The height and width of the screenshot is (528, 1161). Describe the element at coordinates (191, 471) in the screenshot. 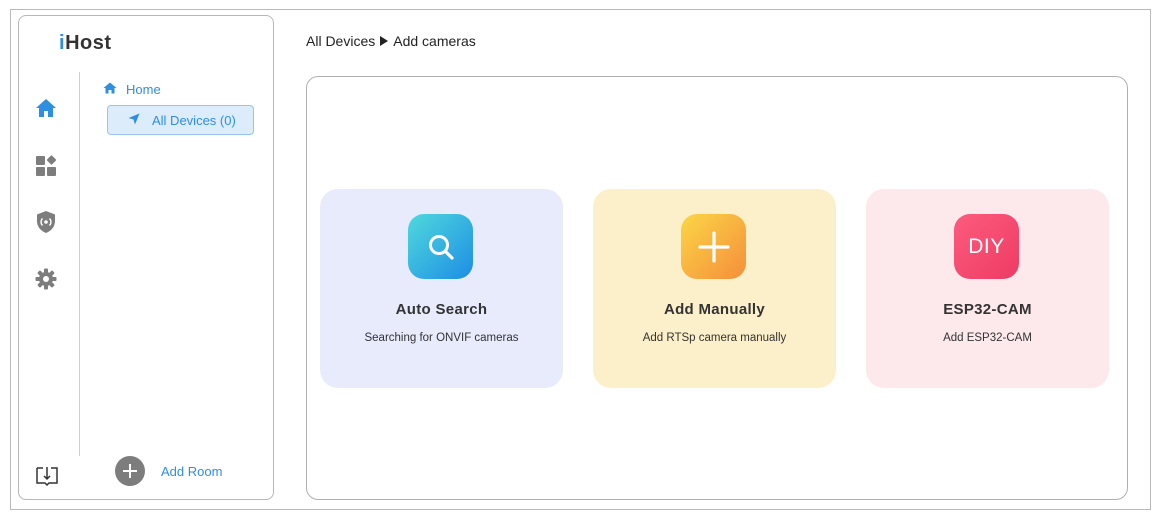

I see `add-room-label: Add Room` at that location.